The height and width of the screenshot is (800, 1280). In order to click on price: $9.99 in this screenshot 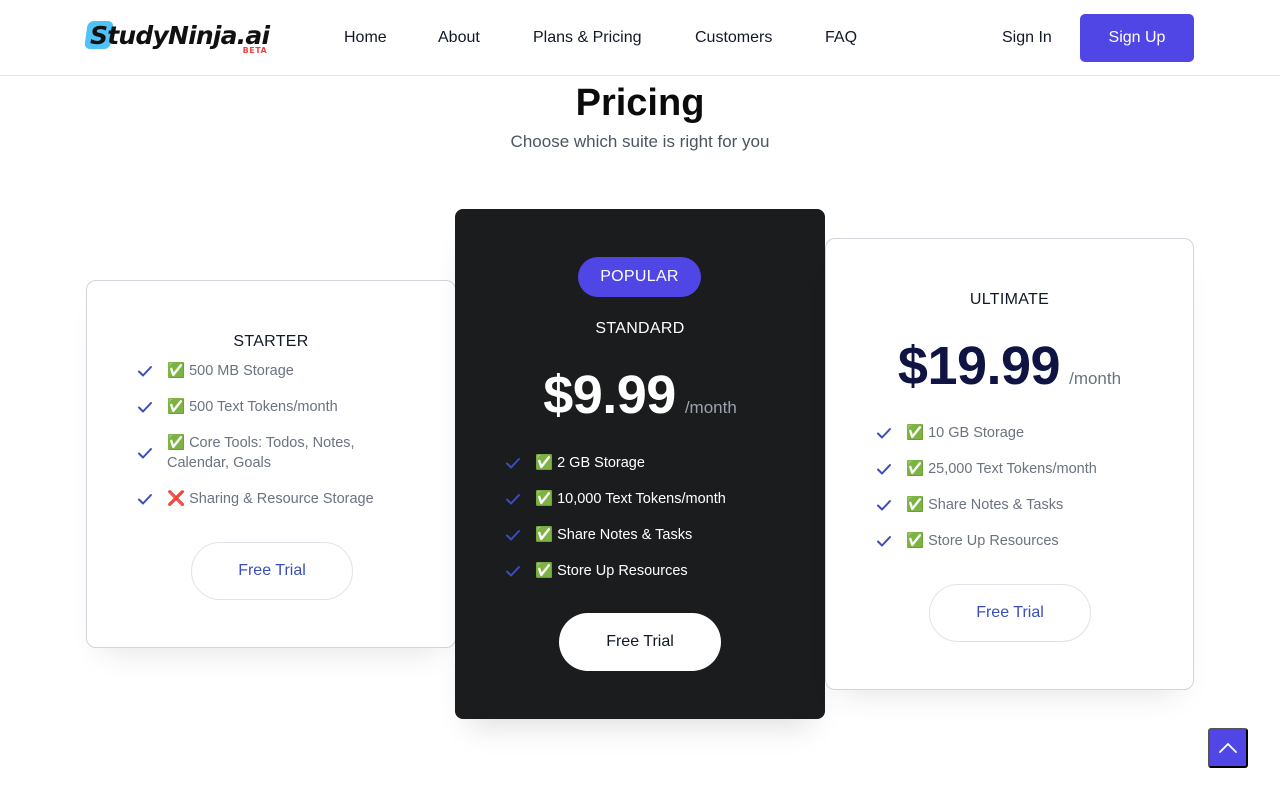, I will do `click(609, 395)`.